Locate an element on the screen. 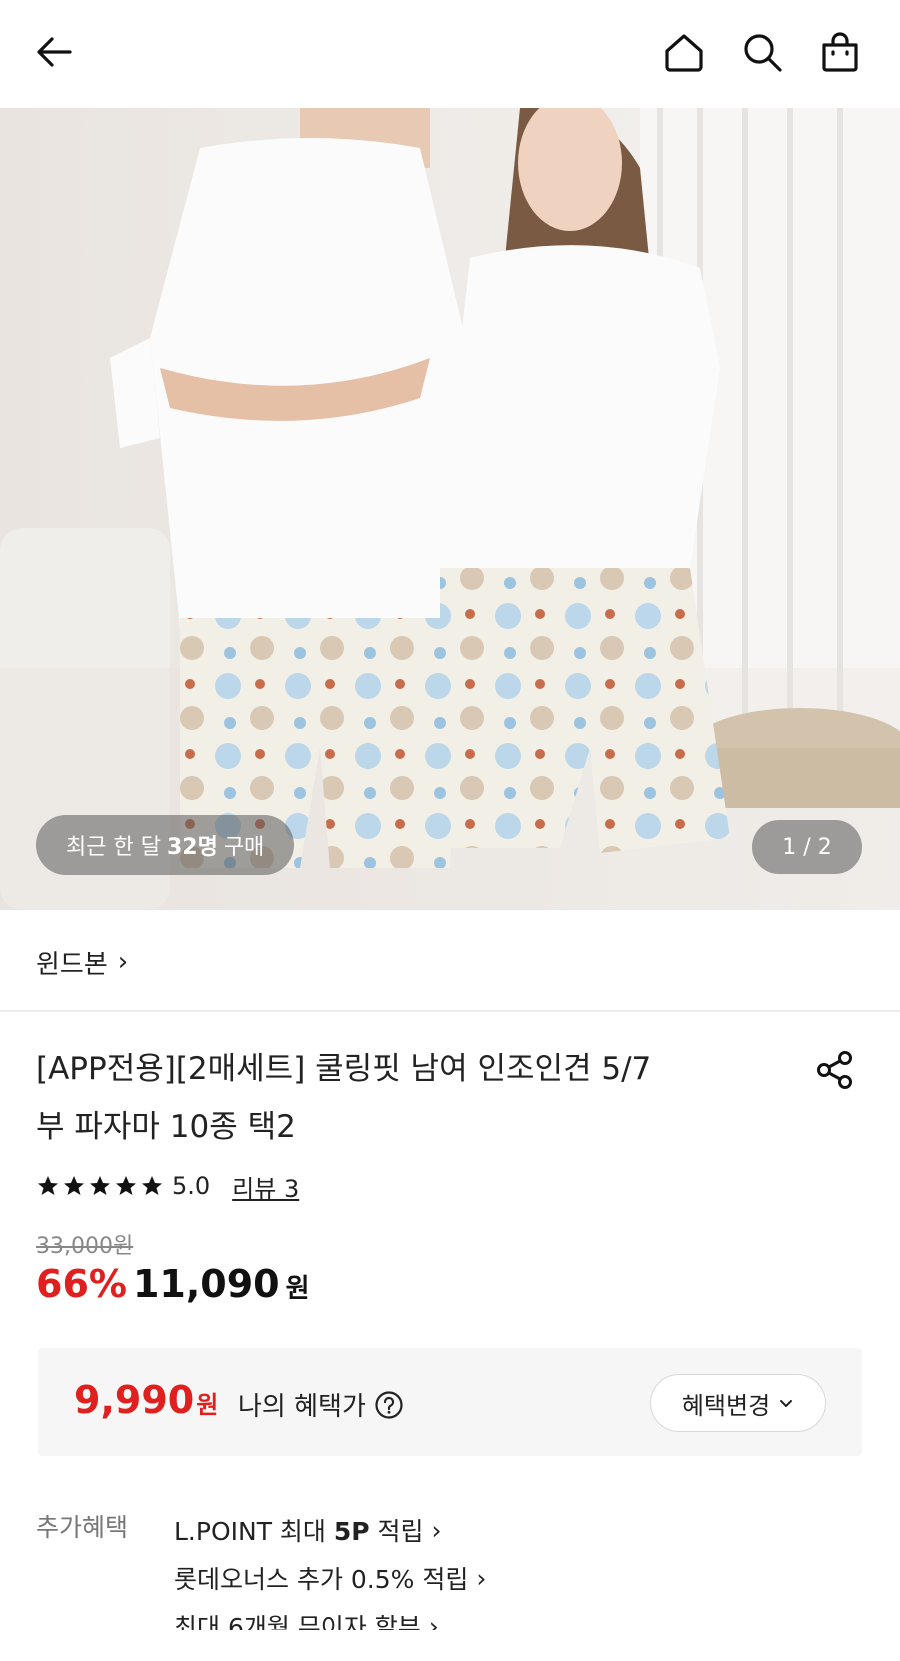  back-button is located at coordinates (54, 52).